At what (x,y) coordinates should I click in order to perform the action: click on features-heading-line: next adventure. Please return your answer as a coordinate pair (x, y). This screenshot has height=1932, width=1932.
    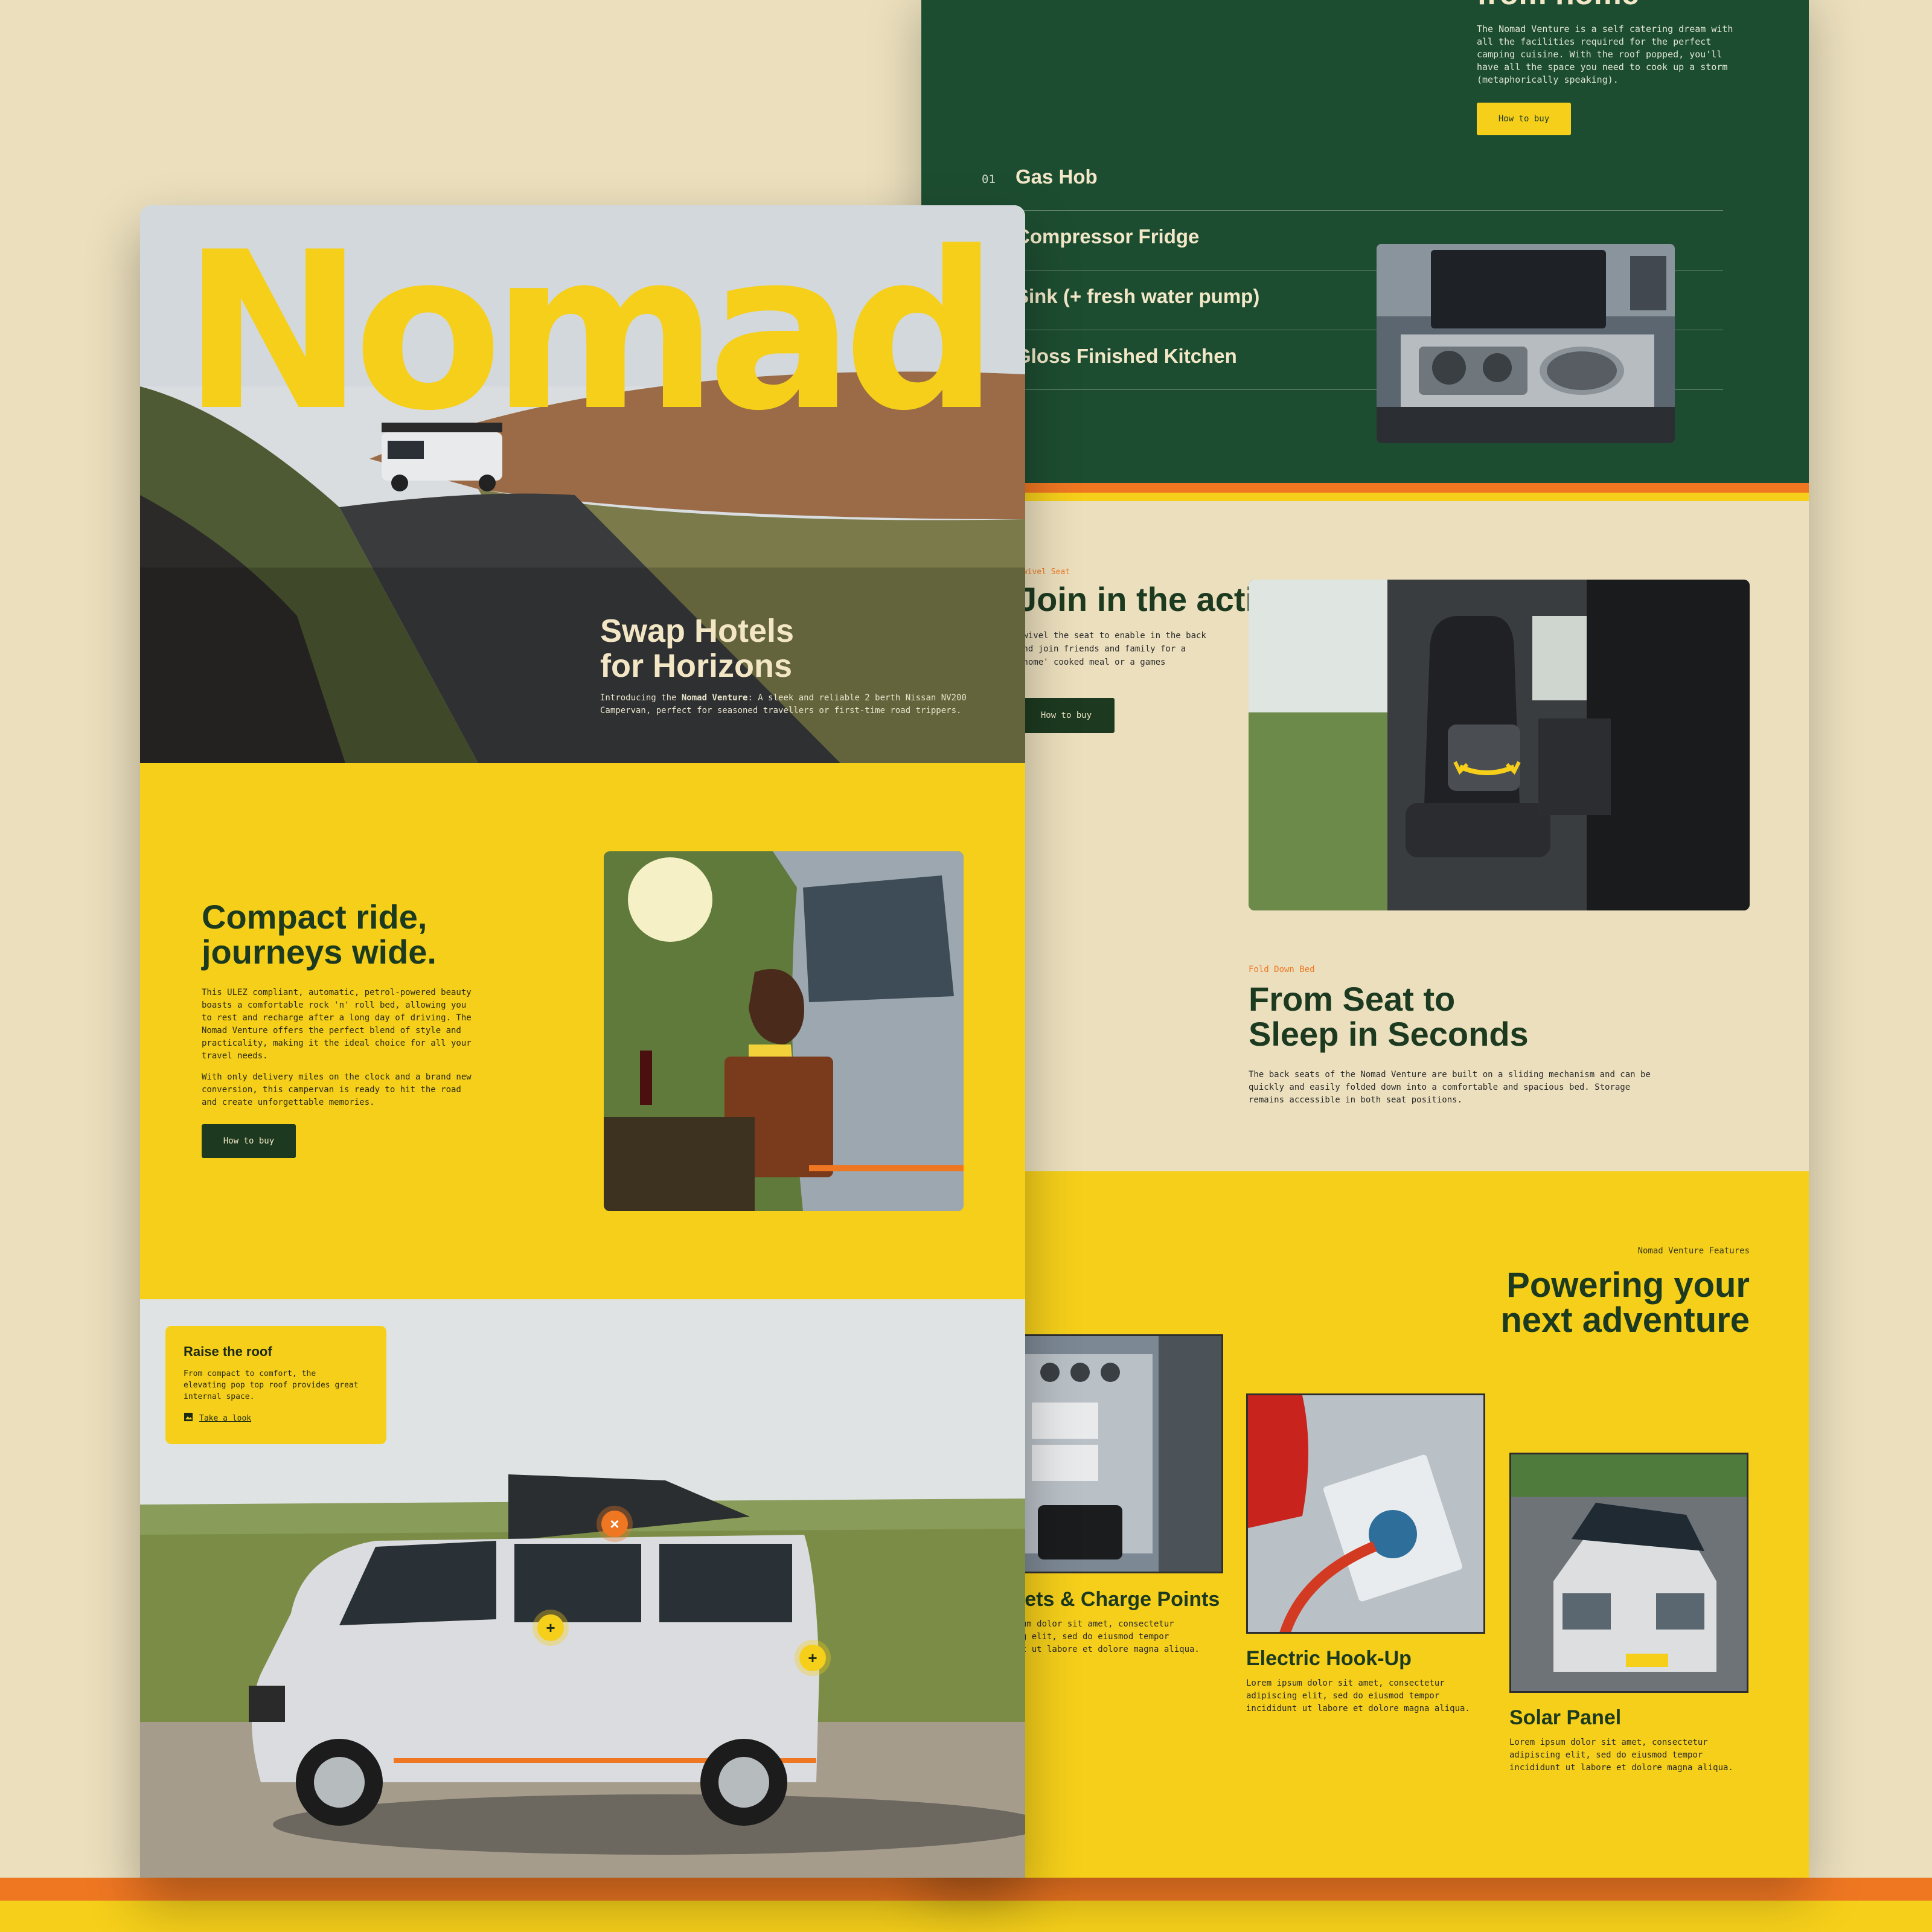
    Looking at the image, I should click on (1625, 1320).